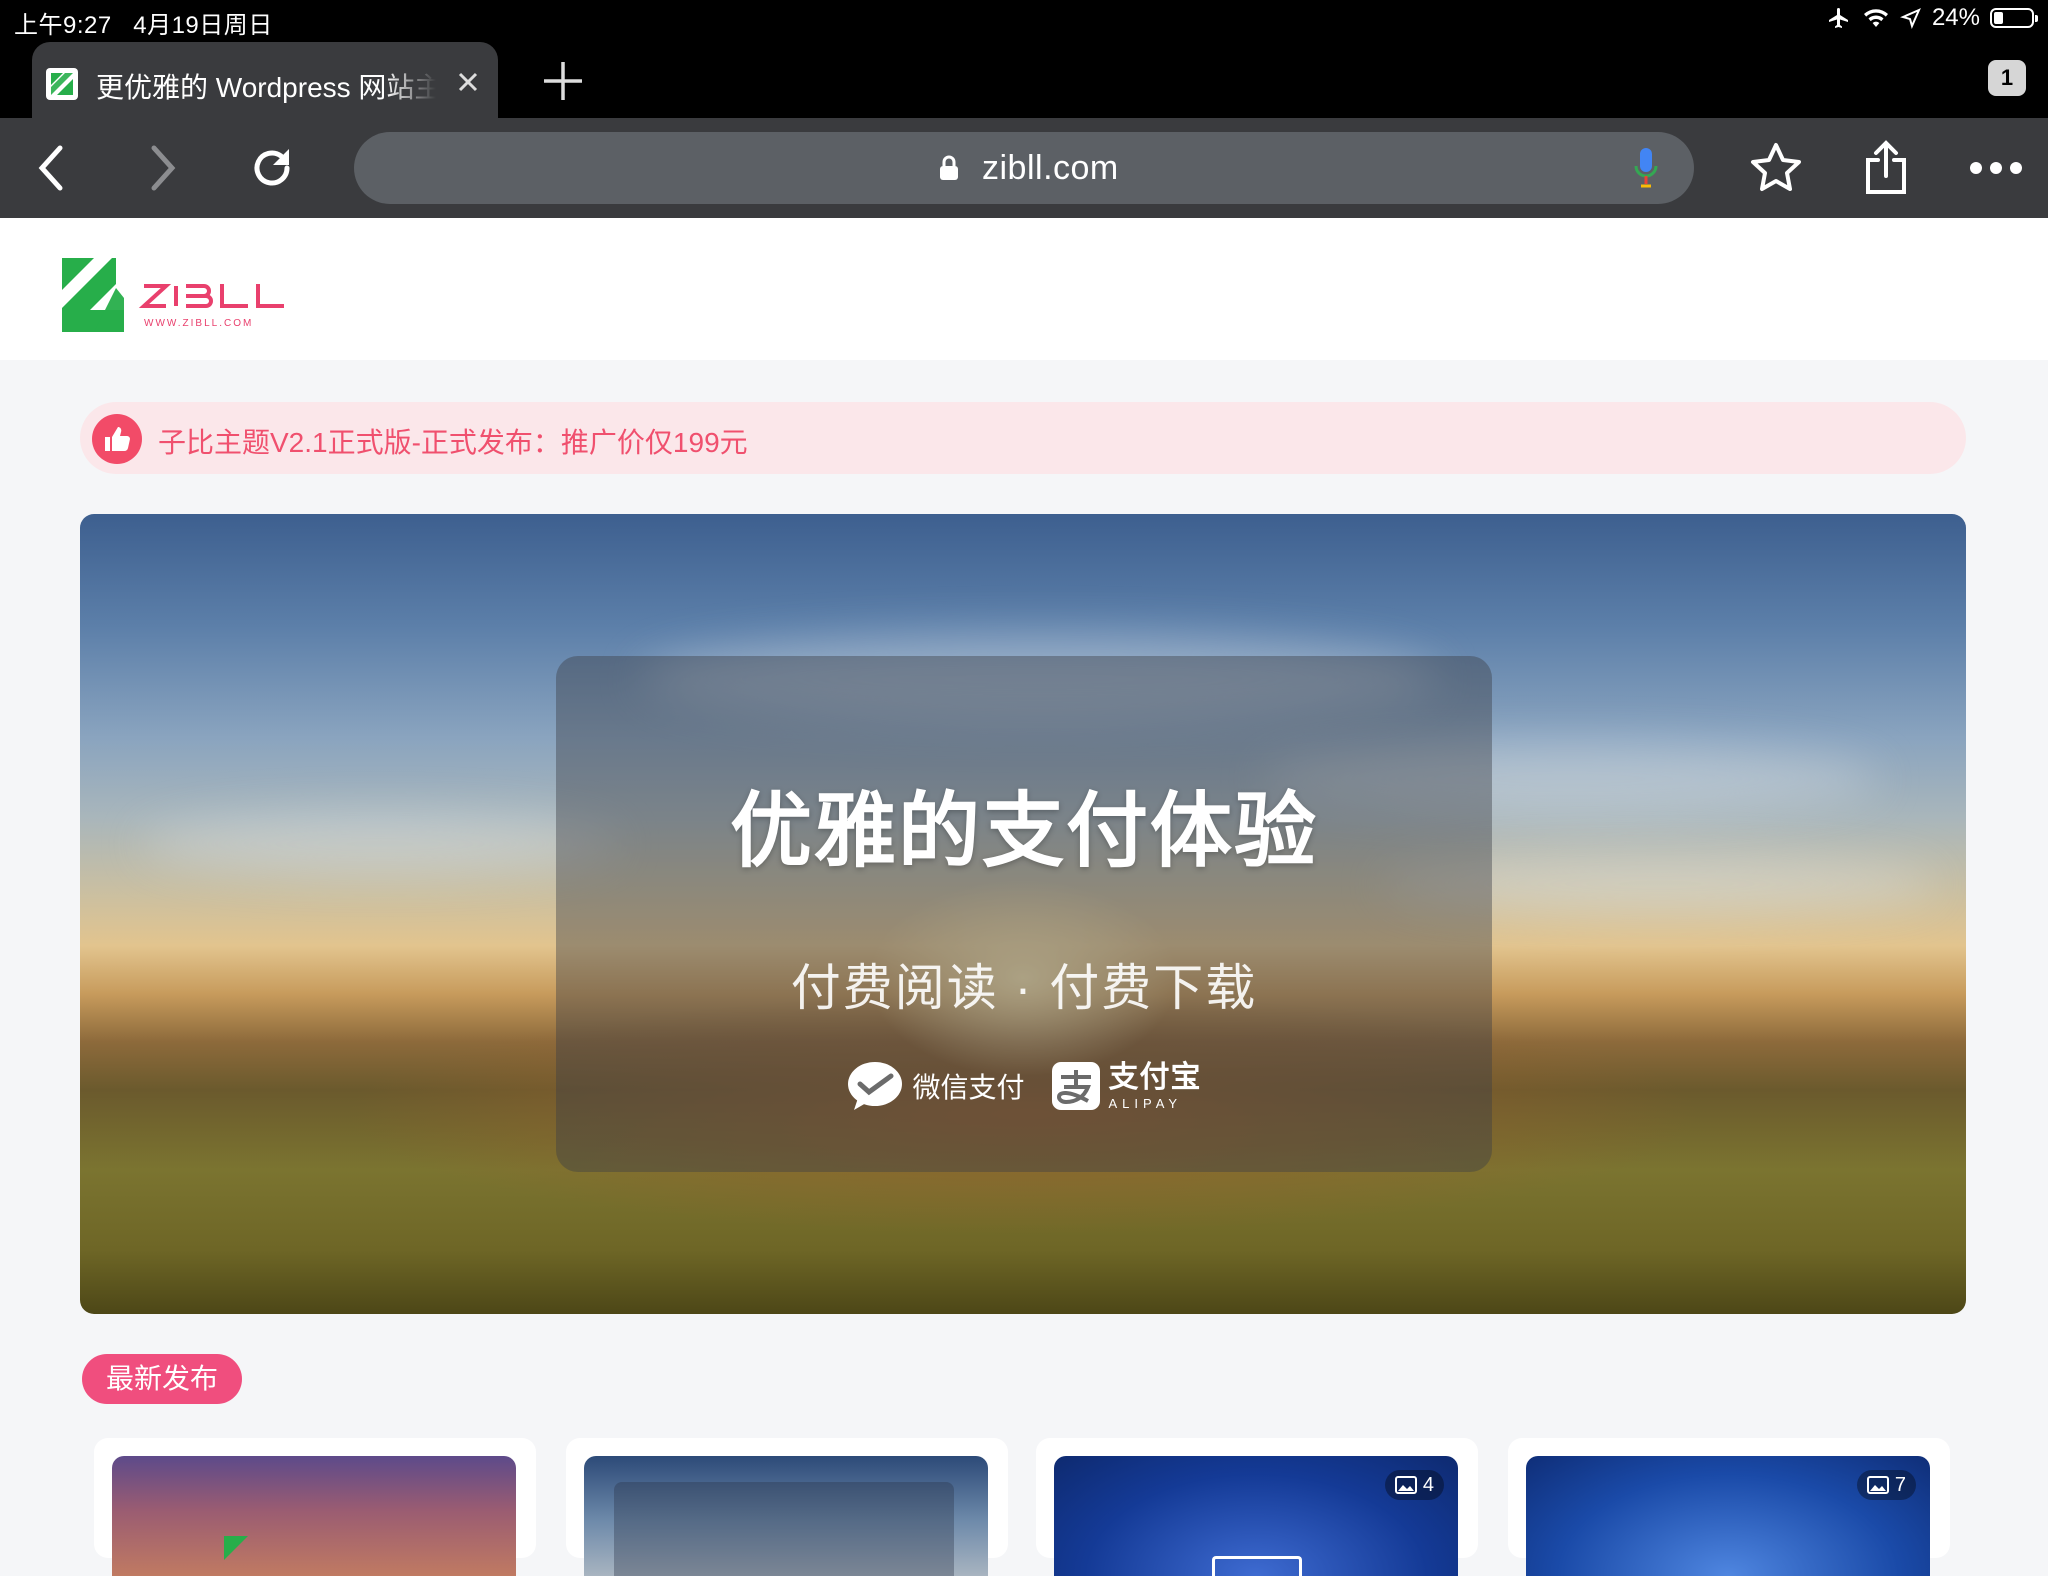 The width and height of the screenshot is (2048, 1576). I want to click on image-count-badge: 7, so click(1886, 1485).